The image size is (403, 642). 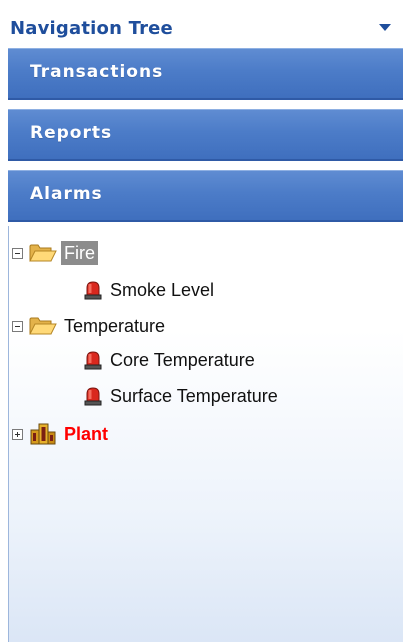 What do you see at coordinates (91, 28) in the screenshot?
I see `navigation-title: Navigation Tree` at bounding box center [91, 28].